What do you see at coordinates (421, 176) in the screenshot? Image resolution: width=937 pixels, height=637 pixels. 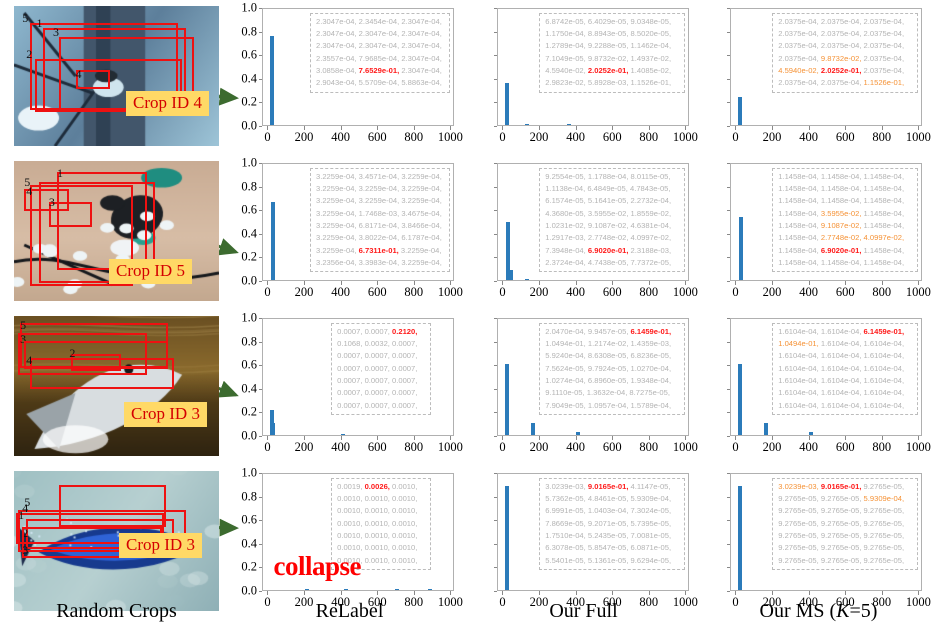 I see `value-token: 3.2259e-04,` at bounding box center [421, 176].